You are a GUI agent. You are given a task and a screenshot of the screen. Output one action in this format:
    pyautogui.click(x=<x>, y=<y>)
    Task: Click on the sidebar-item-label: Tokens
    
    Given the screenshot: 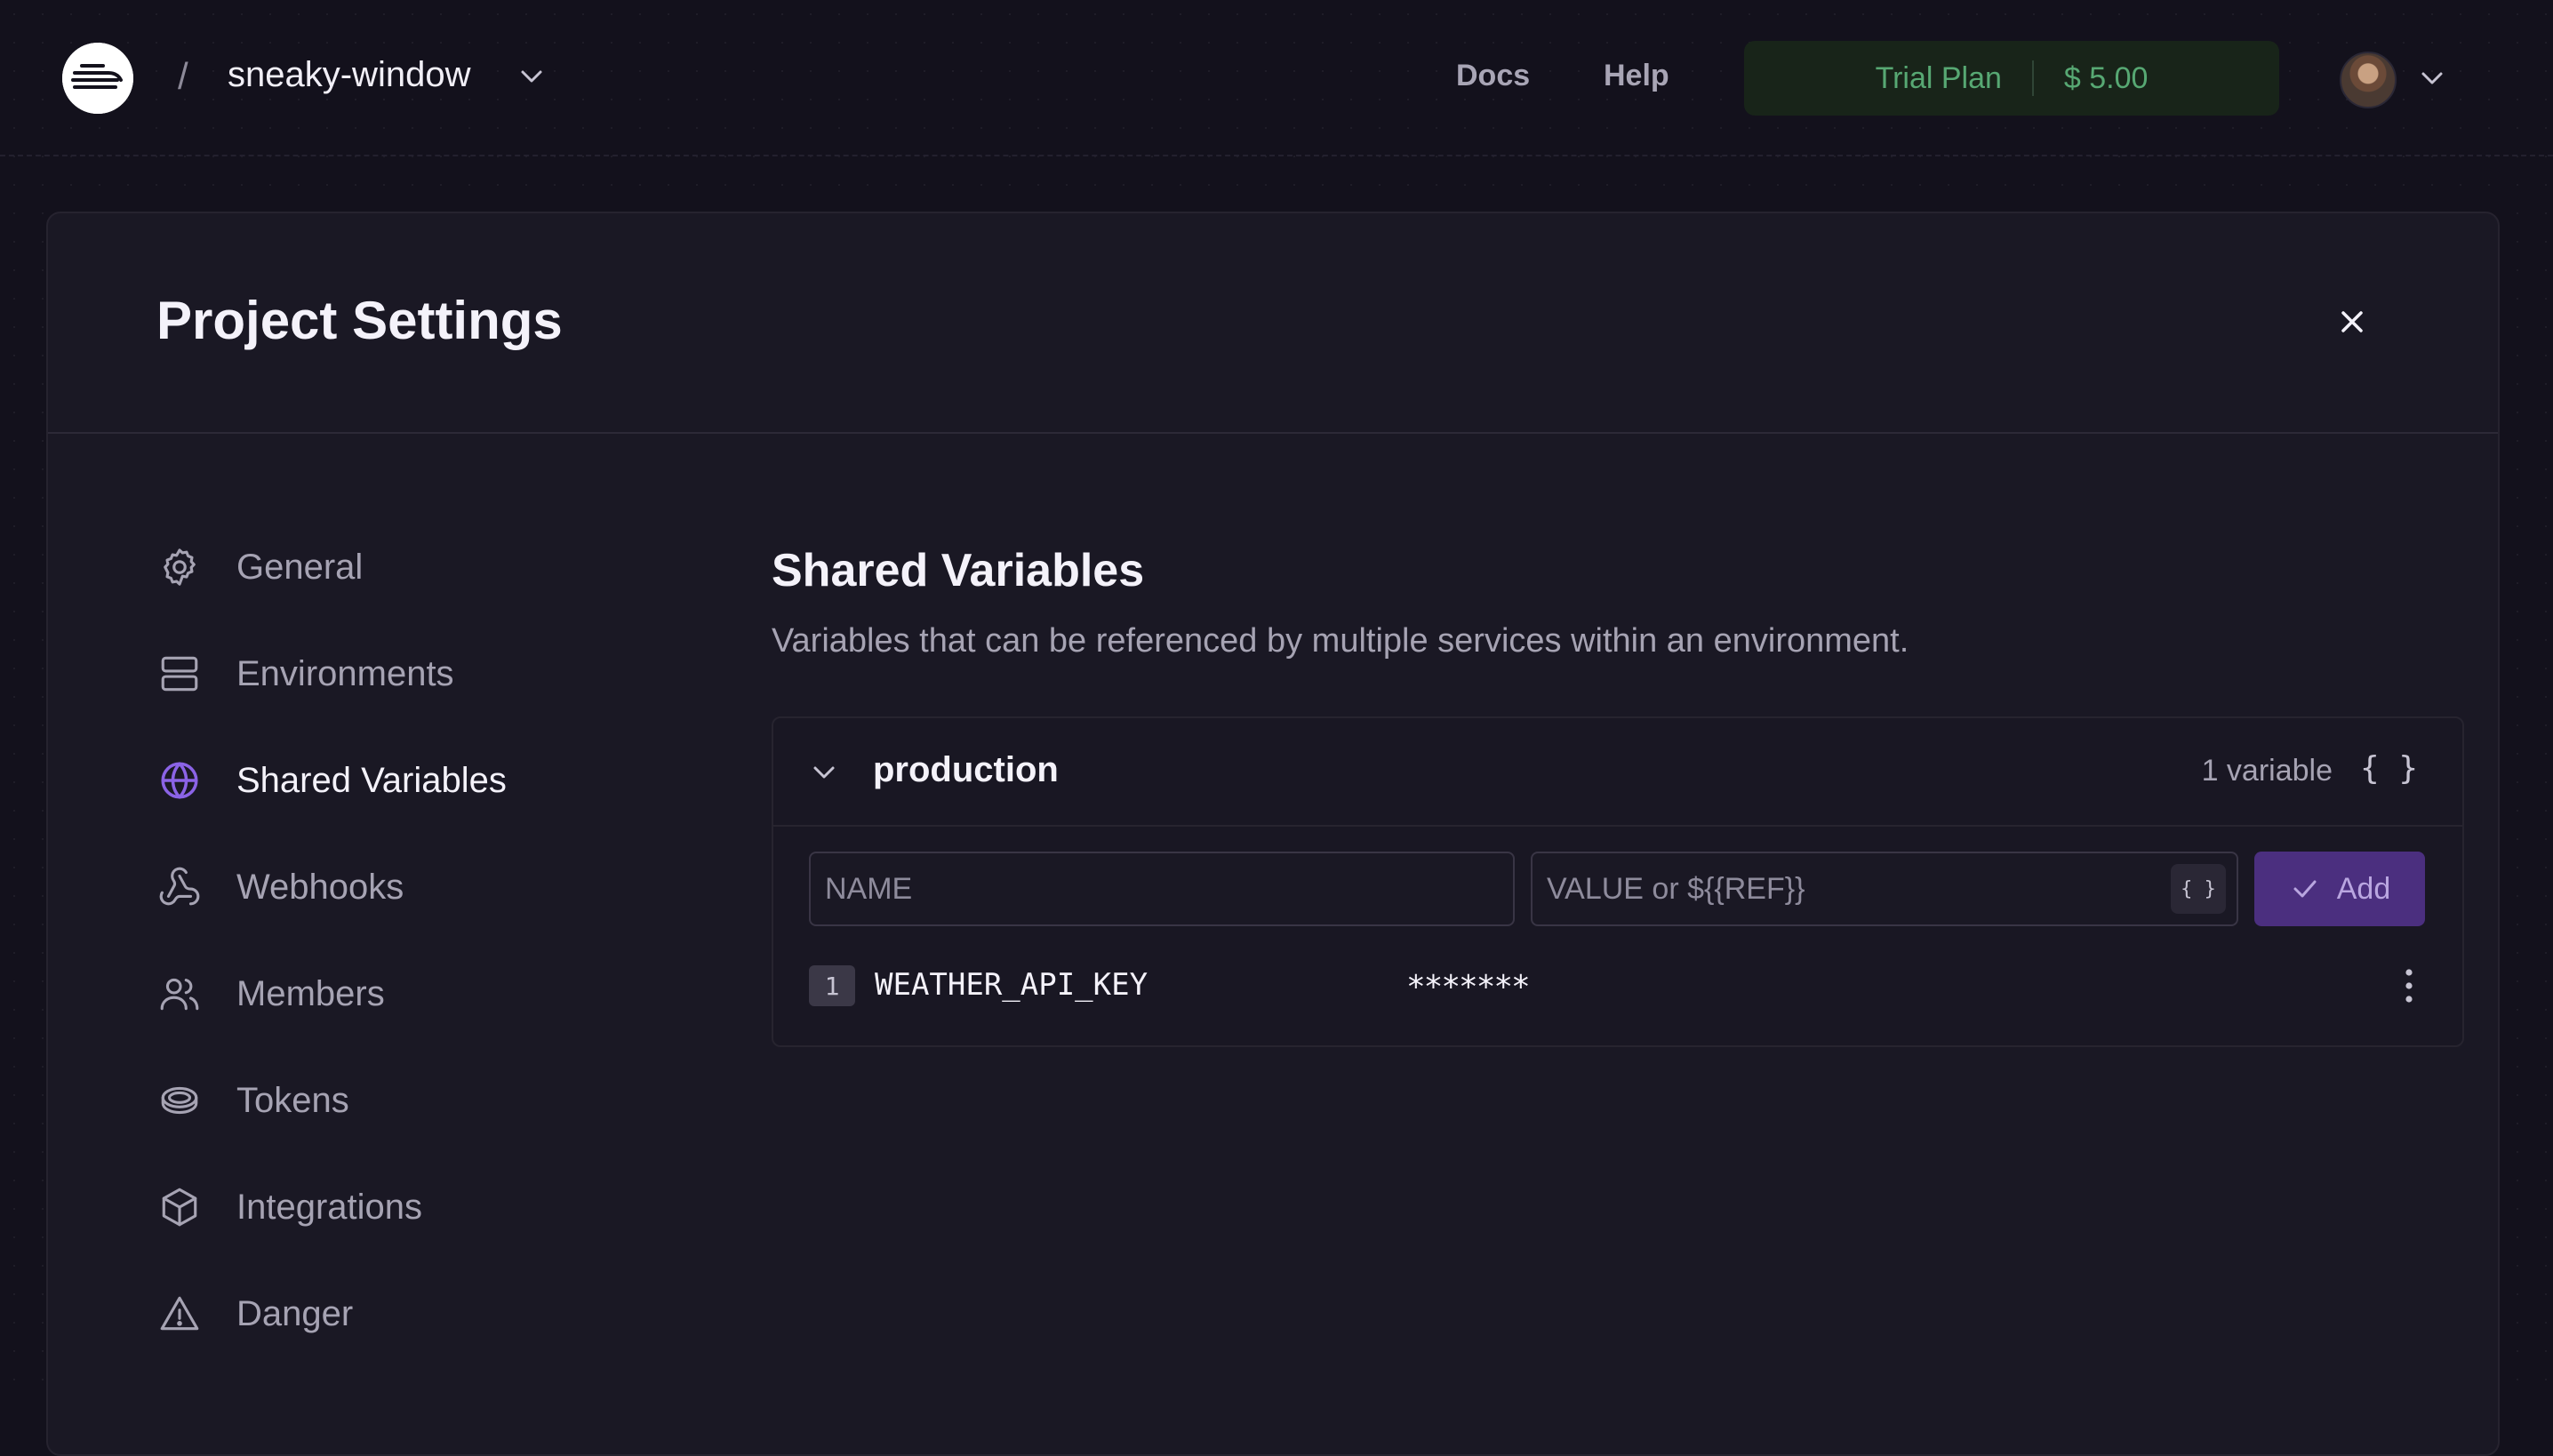 What is the action you would take?
    pyautogui.click(x=292, y=1100)
    